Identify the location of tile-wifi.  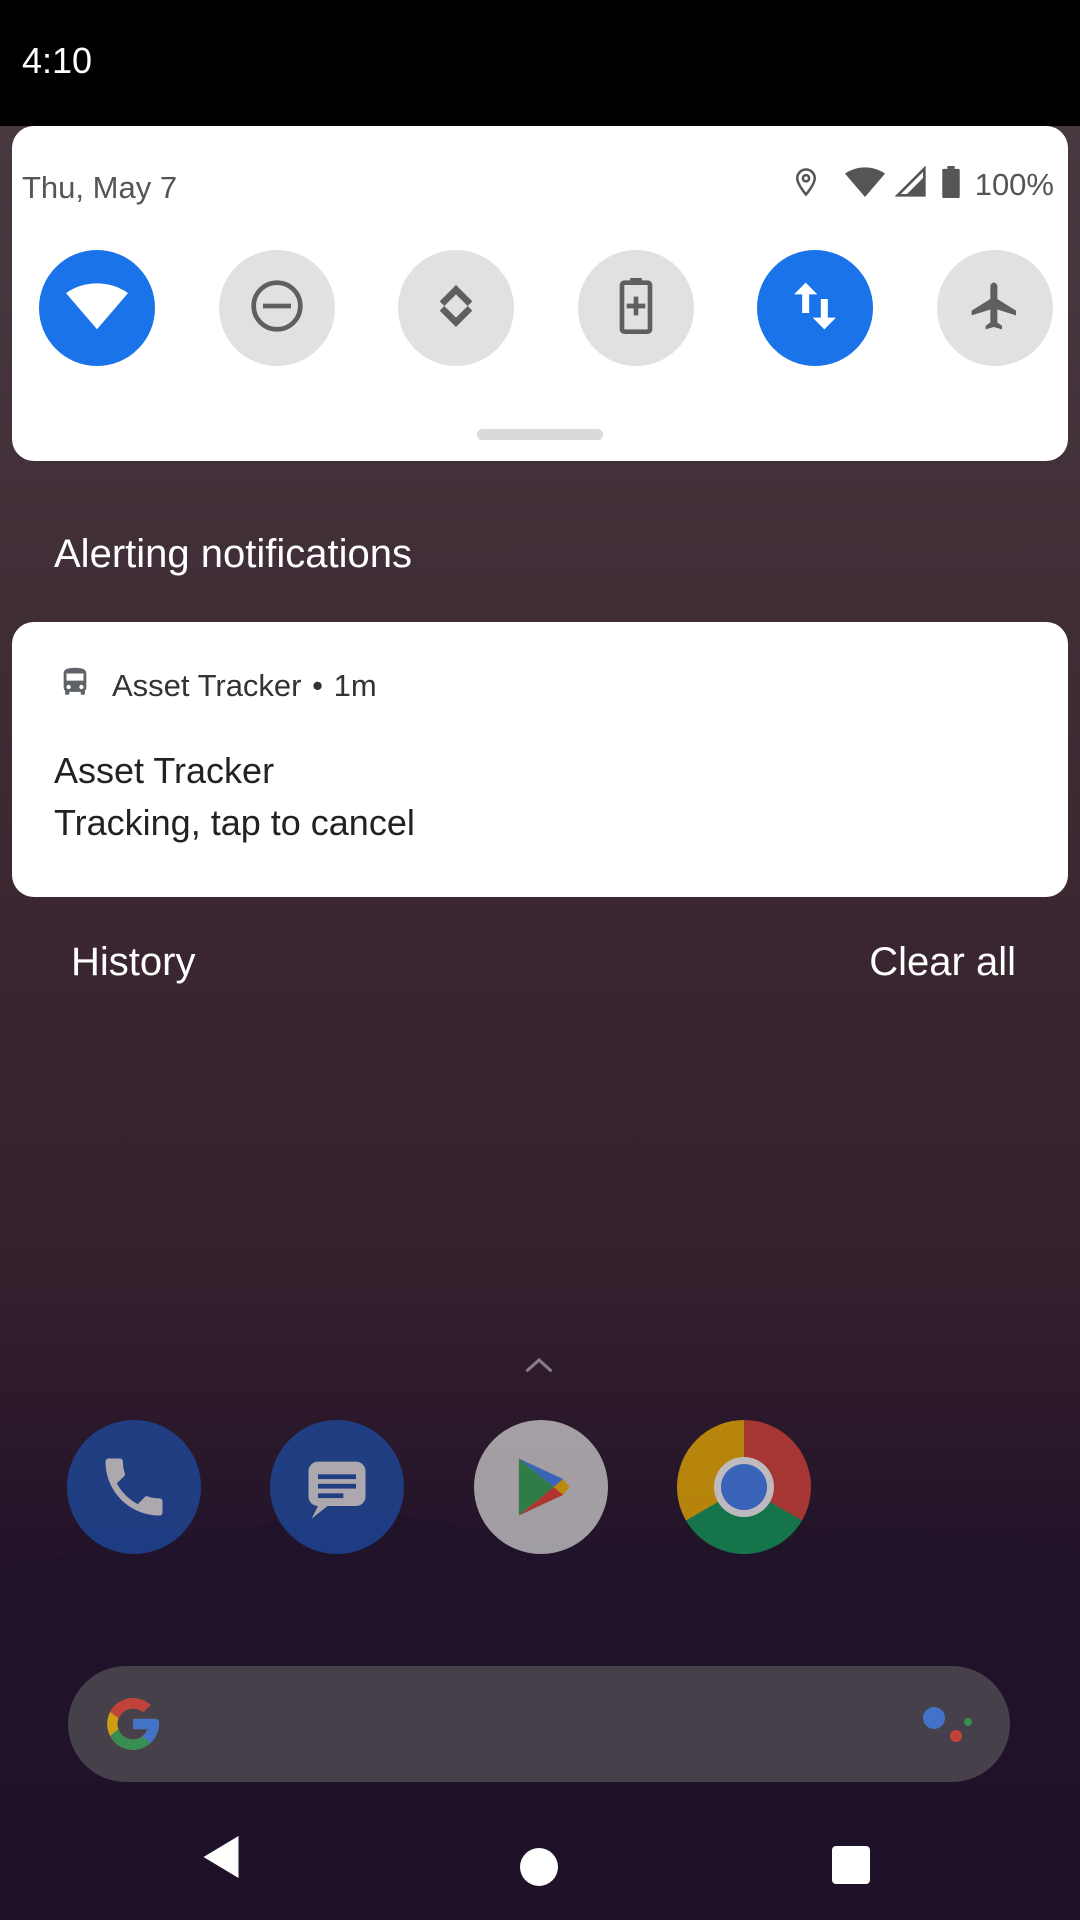
(97, 308).